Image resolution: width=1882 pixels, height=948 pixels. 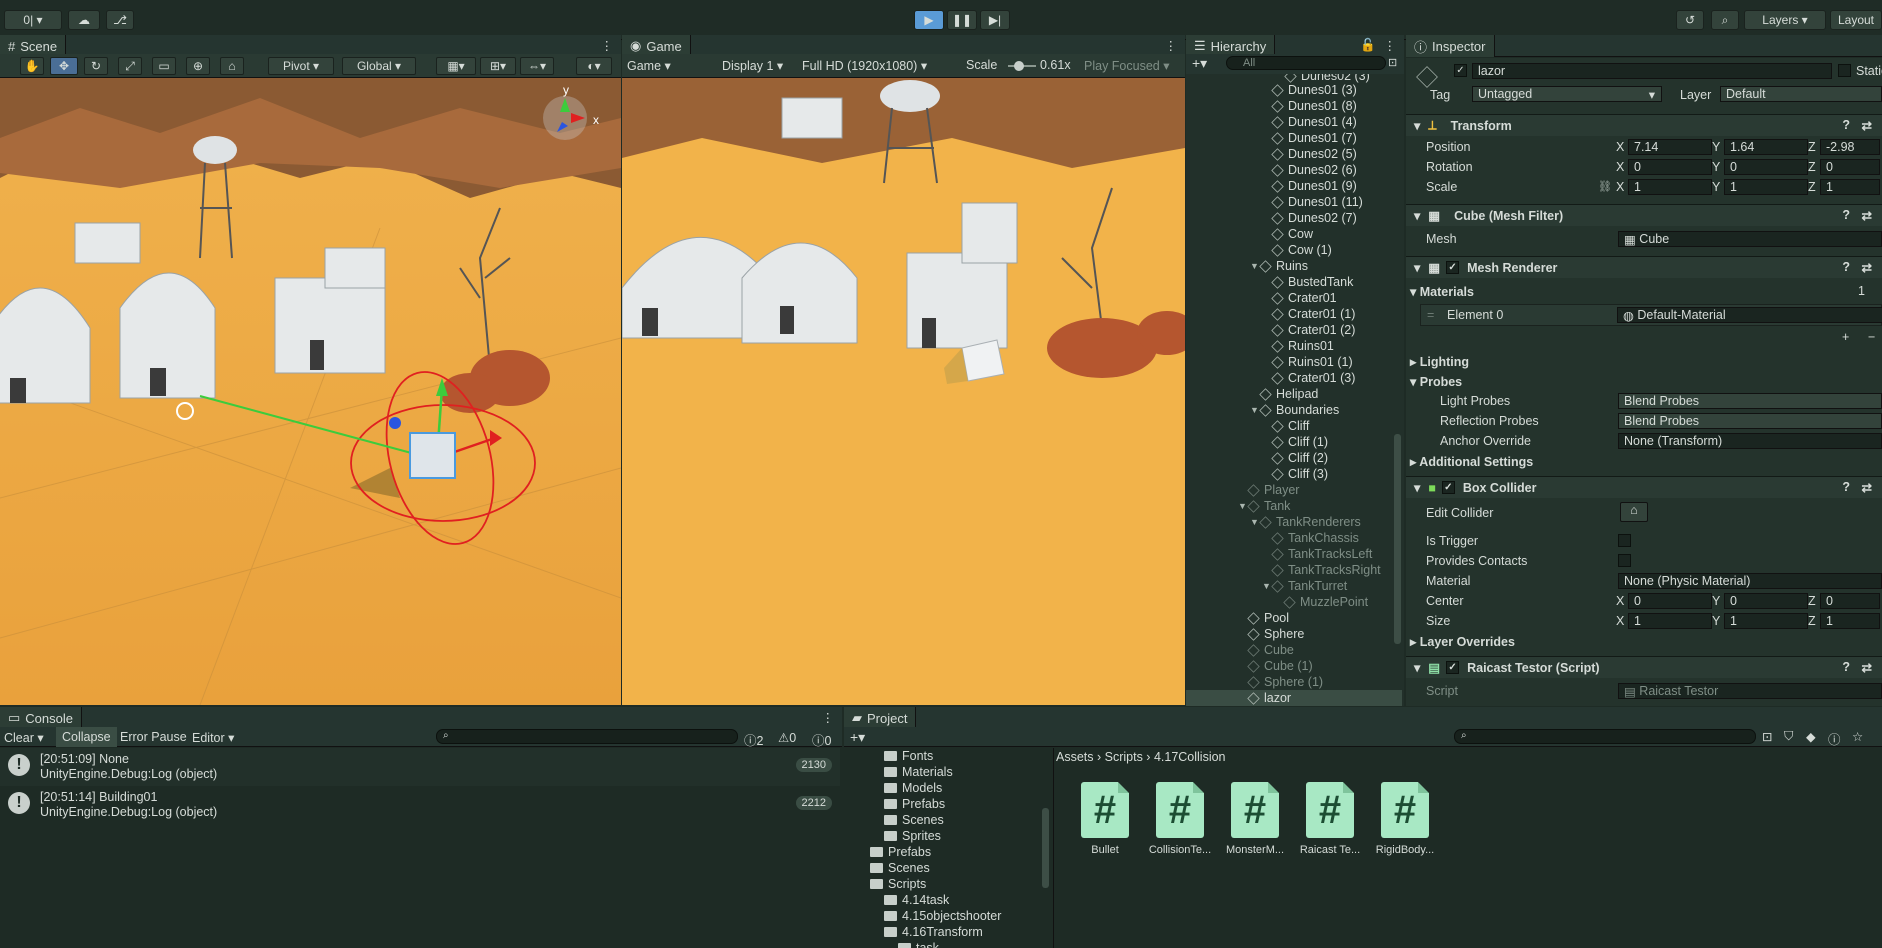 What do you see at coordinates (1022, 66) in the screenshot?
I see `scale-slider` at bounding box center [1022, 66].